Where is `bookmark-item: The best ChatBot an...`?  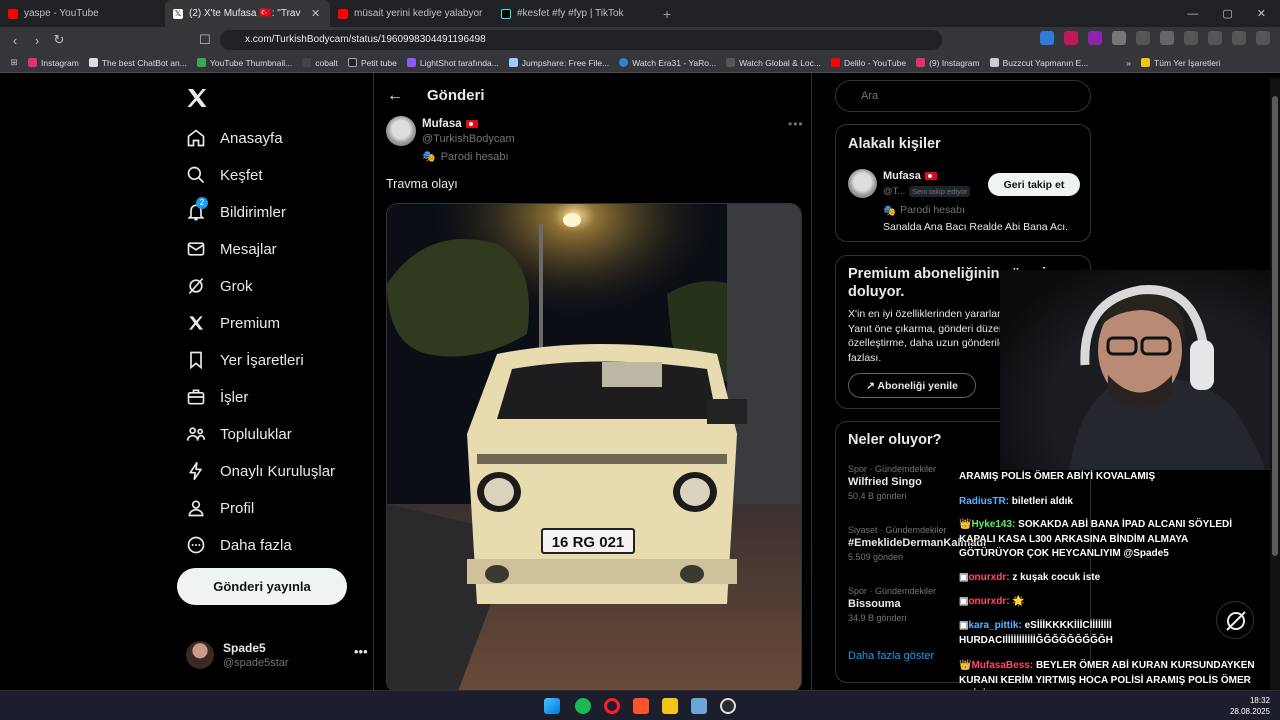 bookmark-item: The best ChatBot an... is located at coordinates (137, 63).